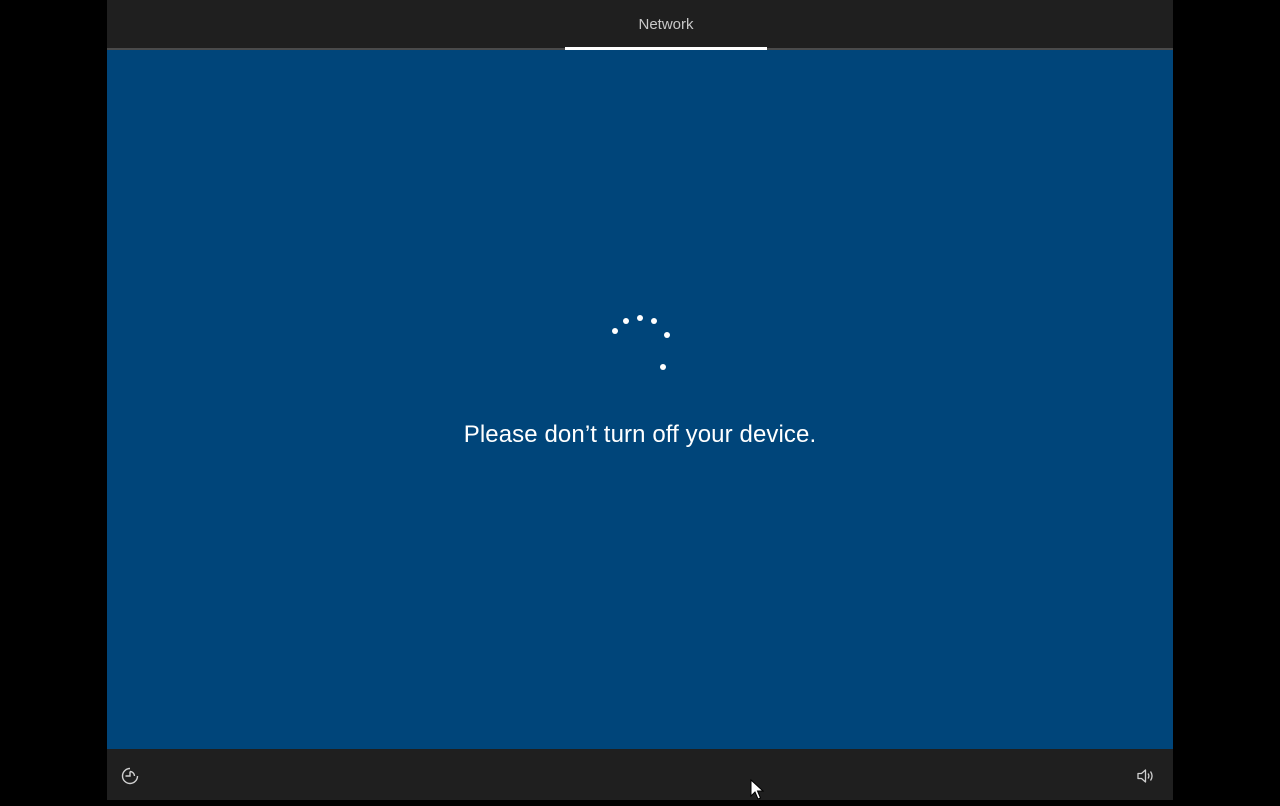 The width and height of the screenshot is (1280, 806). I want to click on ease-of-access-button, so click(130, 776).